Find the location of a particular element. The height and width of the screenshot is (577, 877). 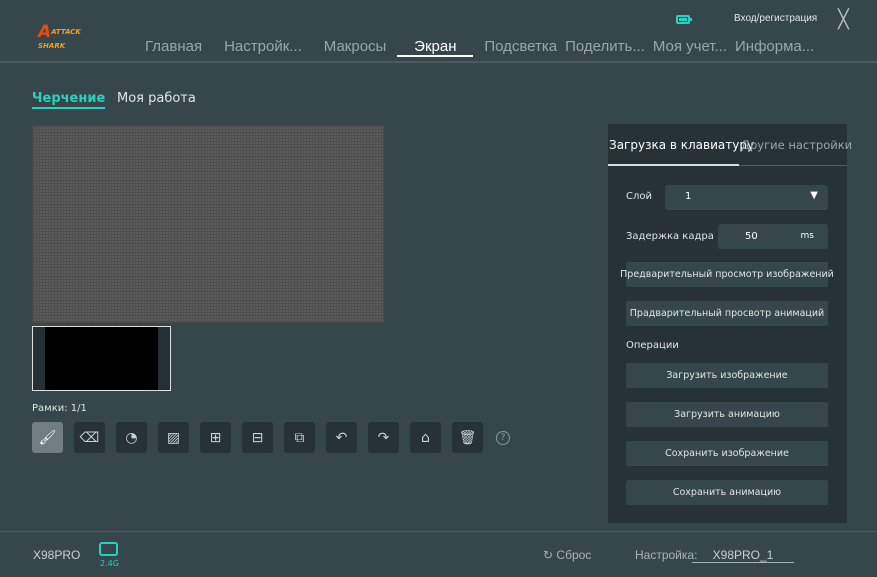

broom-icon: ⌂ is located at coordinates (425, 437).